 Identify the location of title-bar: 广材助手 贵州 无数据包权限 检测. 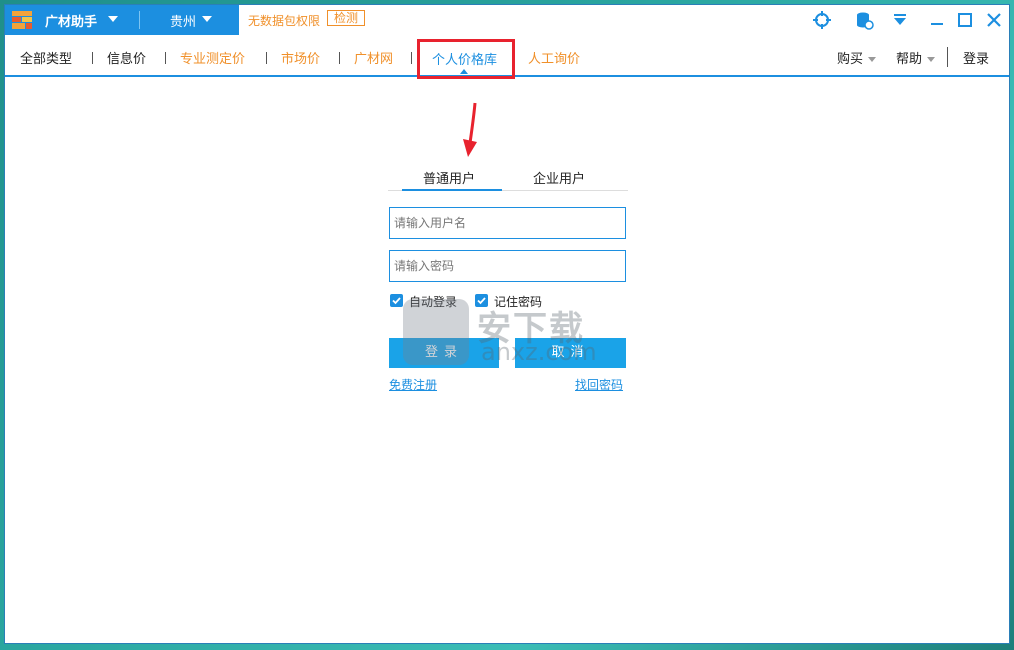
(507, 20).